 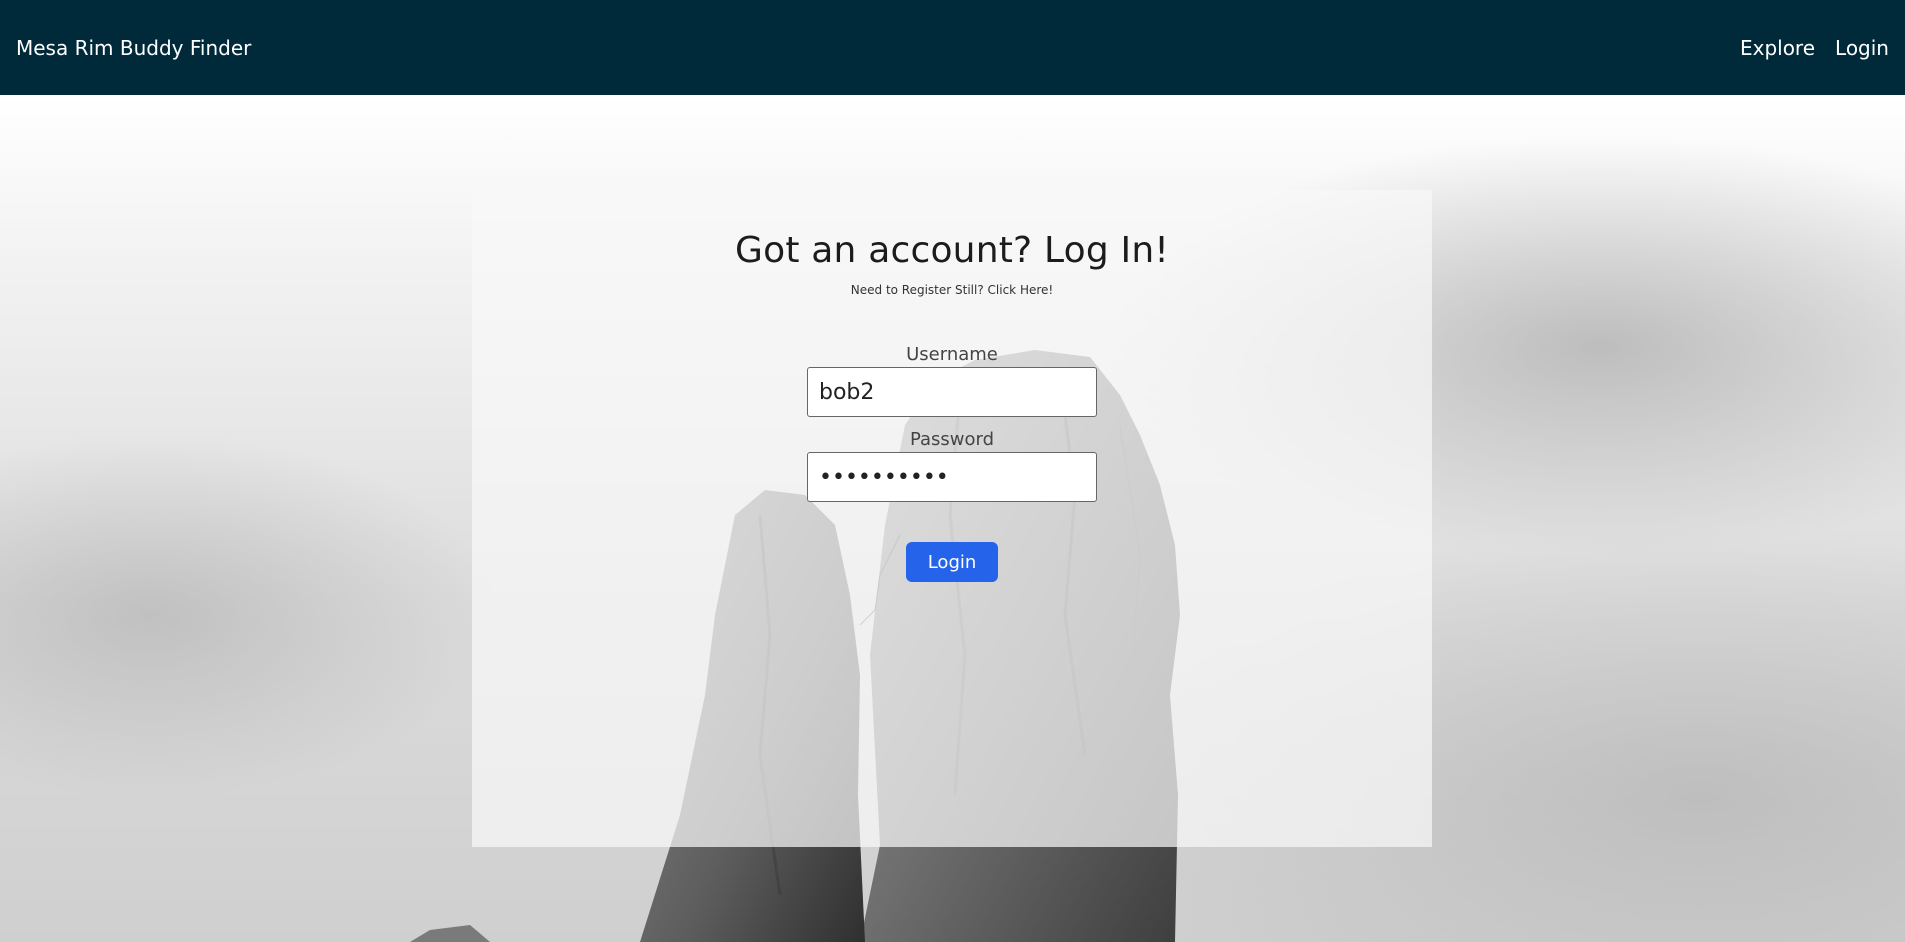 What do you see at coordinates (1862, 48) in the screenshot?
I see `nav-link-login: Login` at bounding box center [1862, 48].